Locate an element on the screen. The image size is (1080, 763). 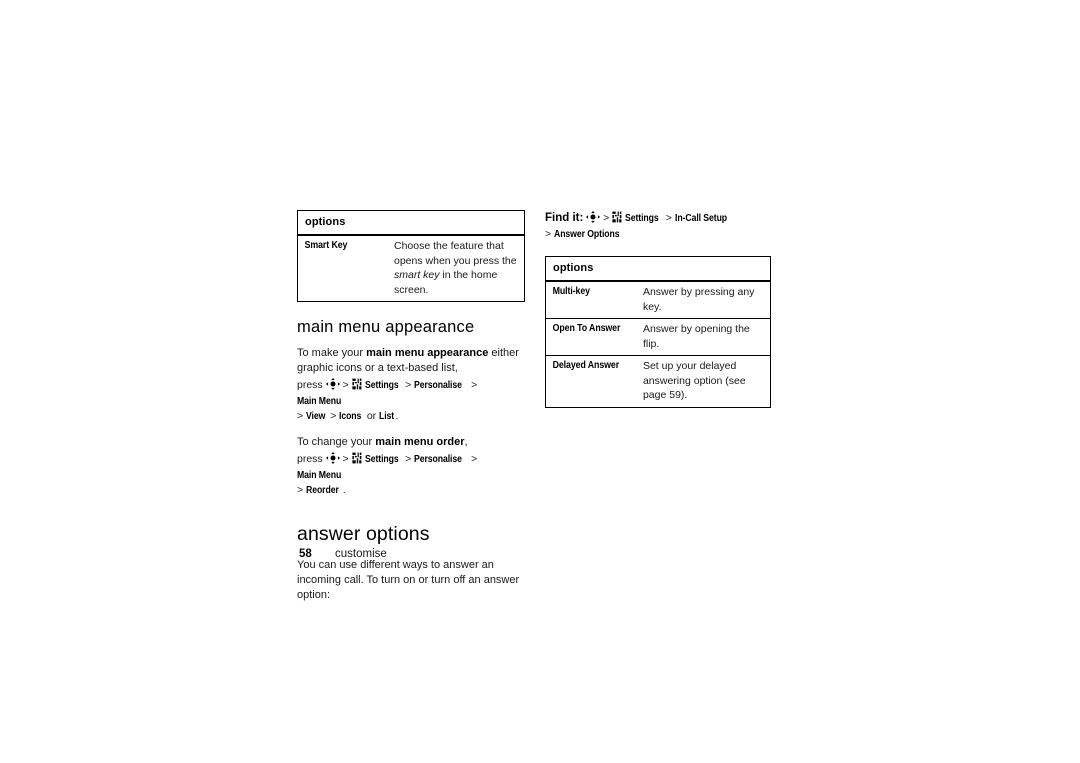
para2-text-before: To change your is located at coordinates (336, 441).